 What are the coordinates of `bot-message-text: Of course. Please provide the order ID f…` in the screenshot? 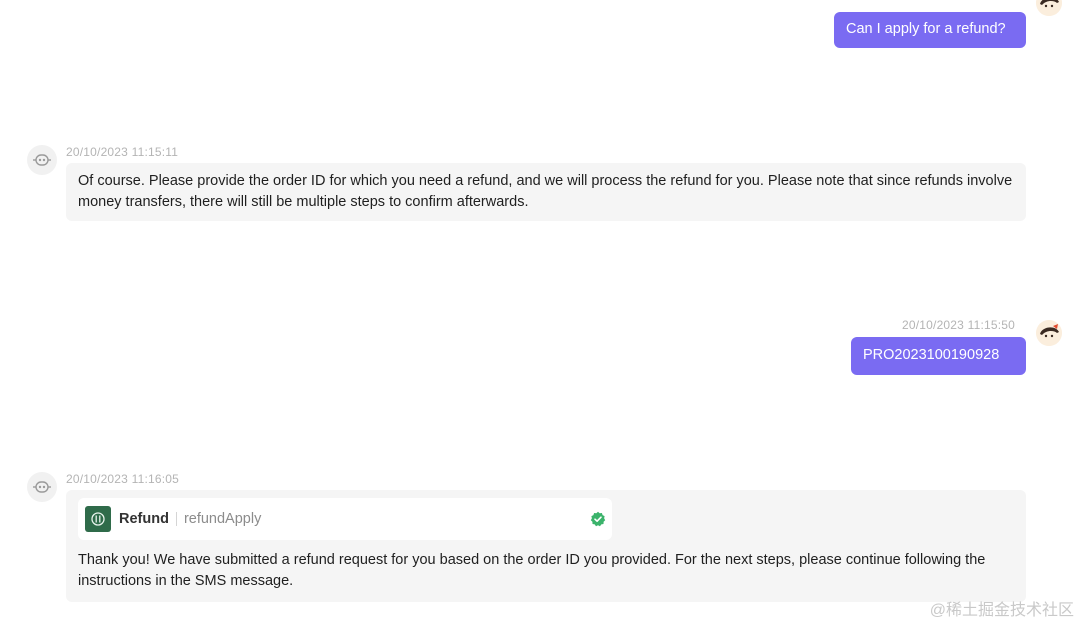 It's located at (545, 191).